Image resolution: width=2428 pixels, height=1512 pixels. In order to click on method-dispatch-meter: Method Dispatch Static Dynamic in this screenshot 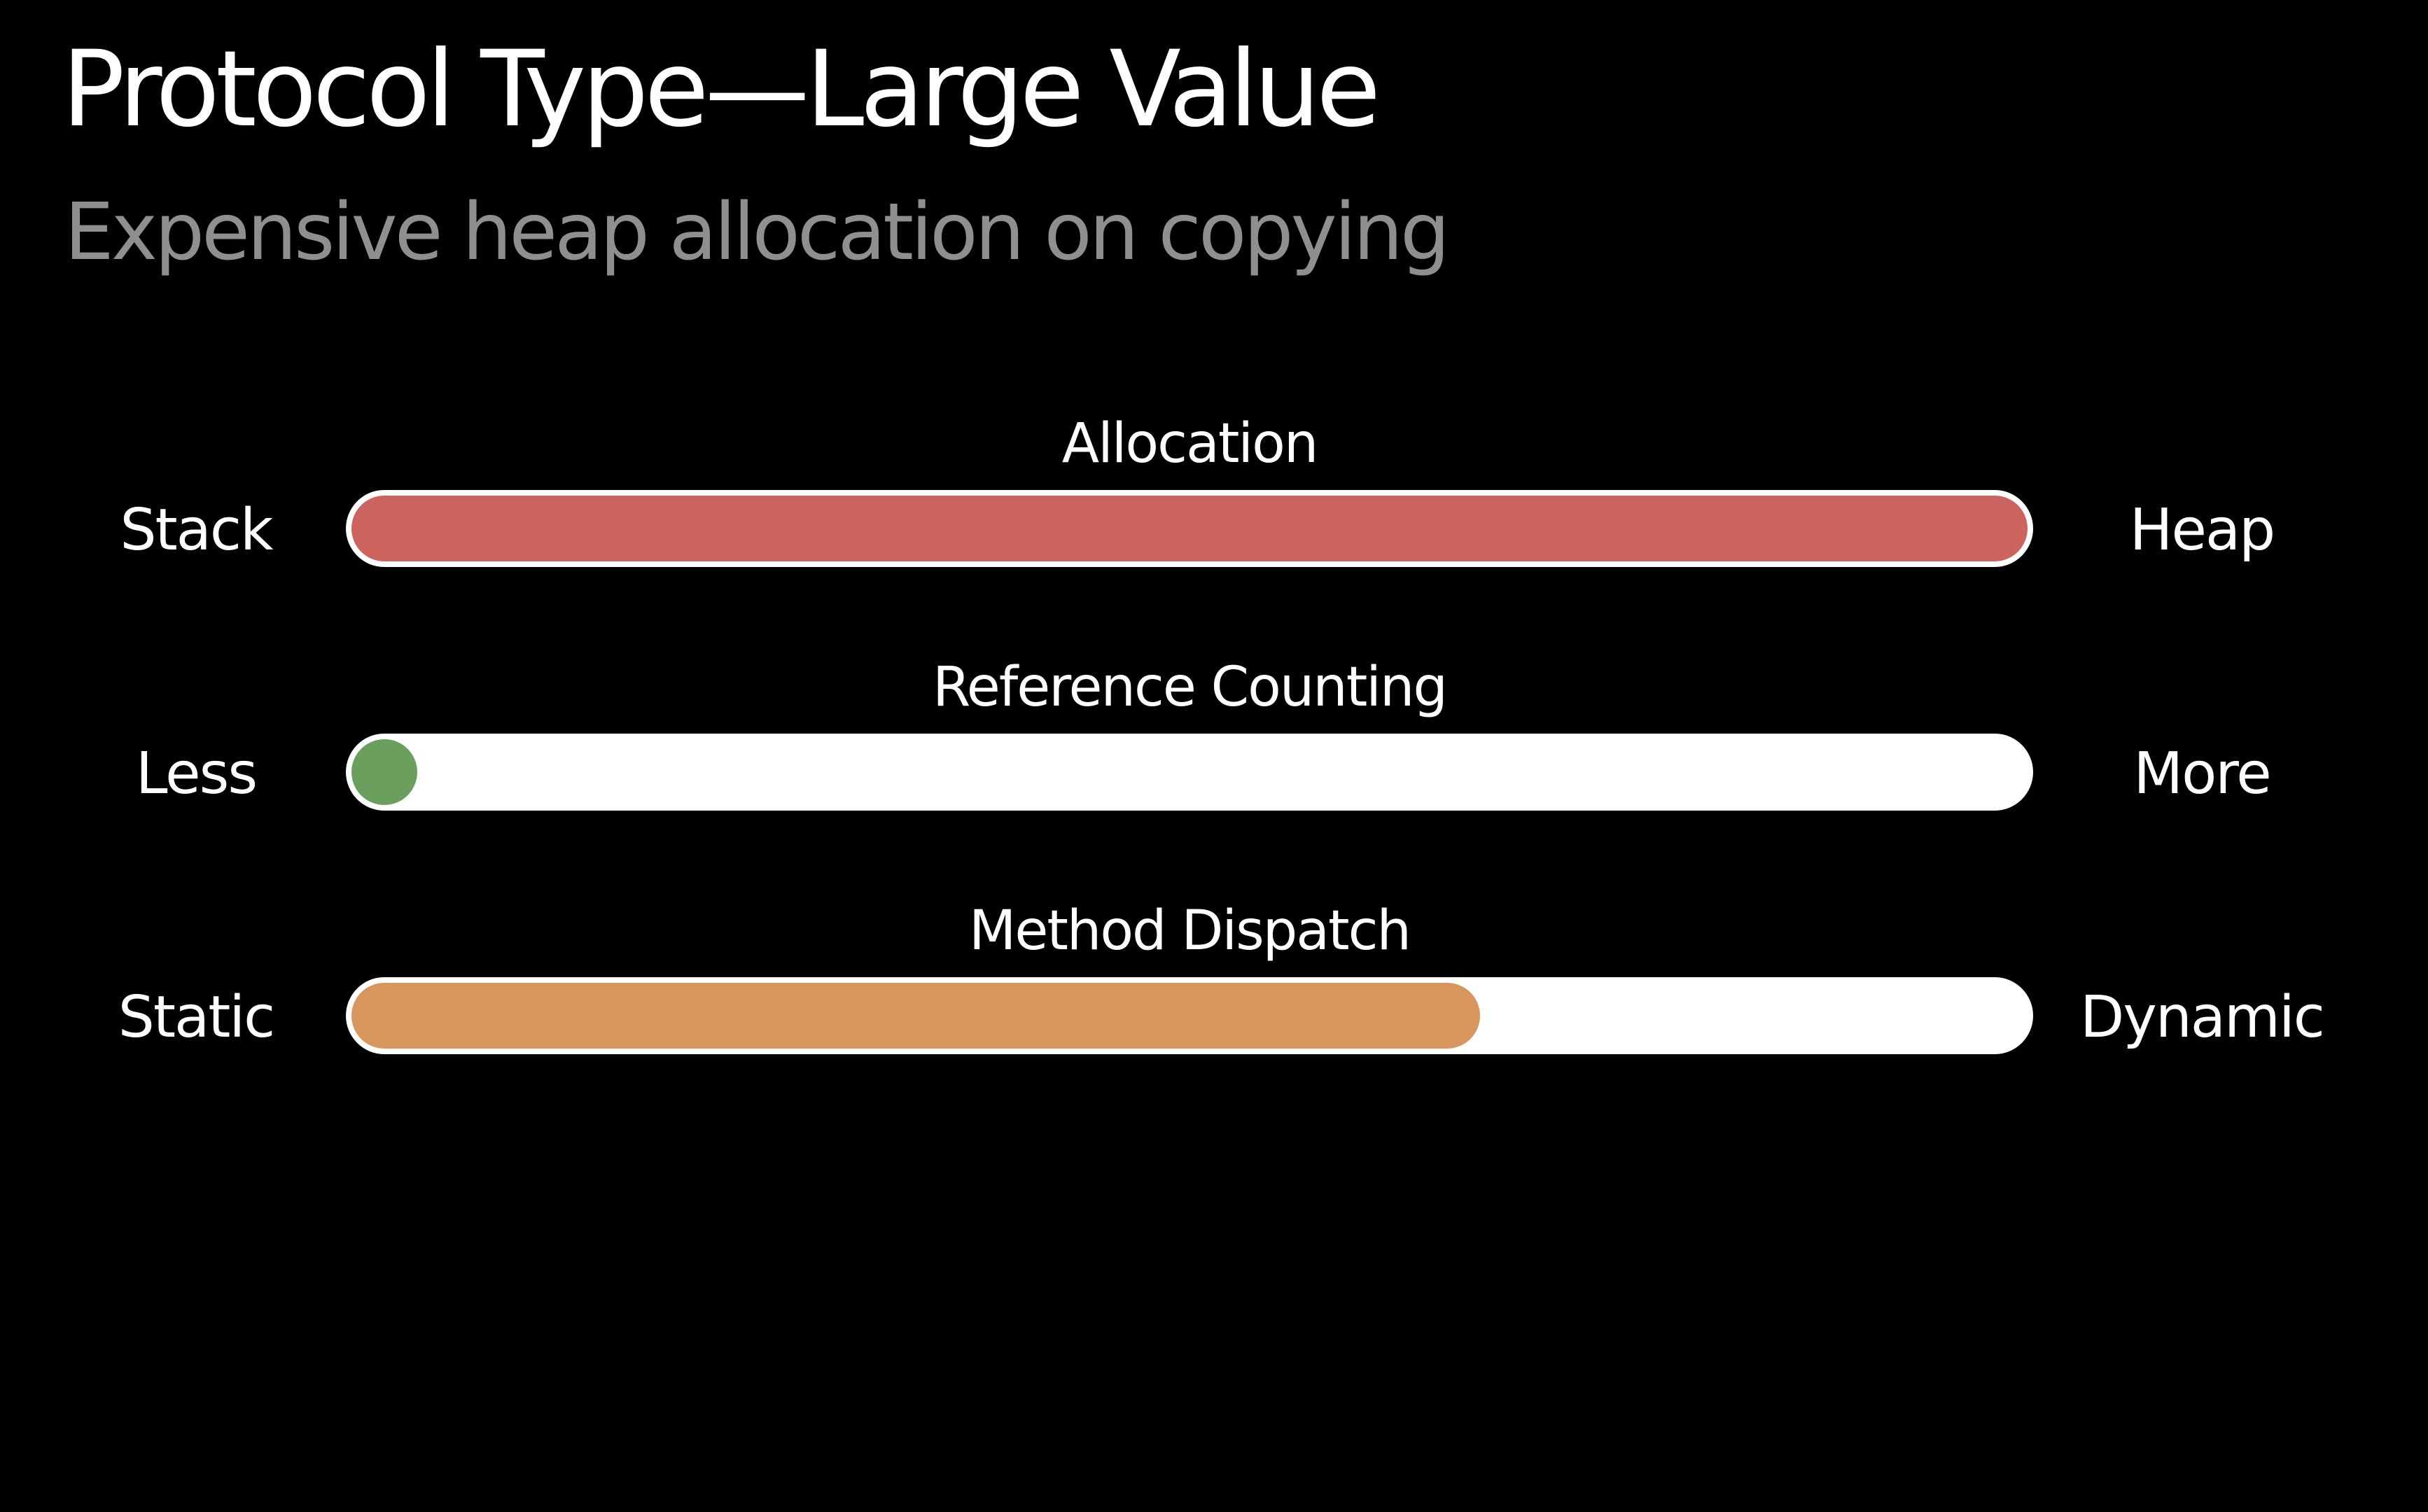, I will do `click(1214, 997)`.